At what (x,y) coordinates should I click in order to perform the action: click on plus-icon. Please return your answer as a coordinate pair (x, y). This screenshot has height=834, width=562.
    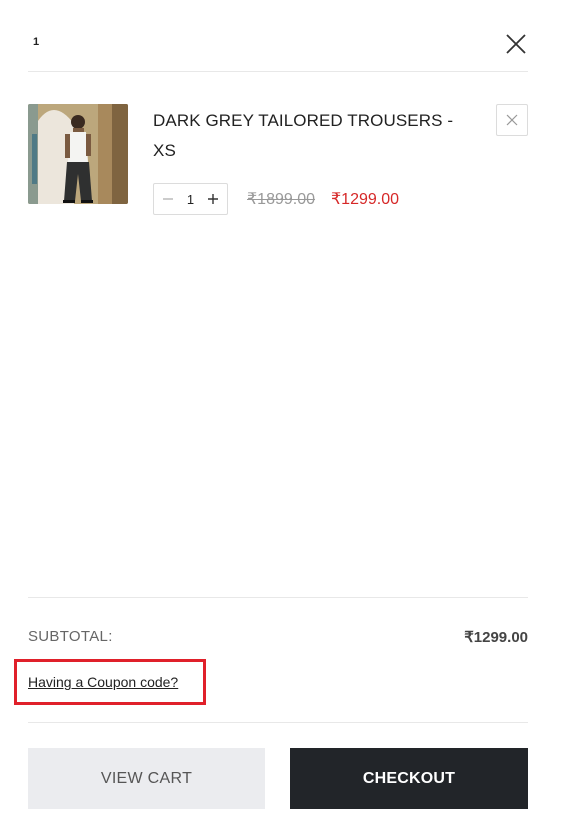
    Looking at the image, I should click on (213, 199).